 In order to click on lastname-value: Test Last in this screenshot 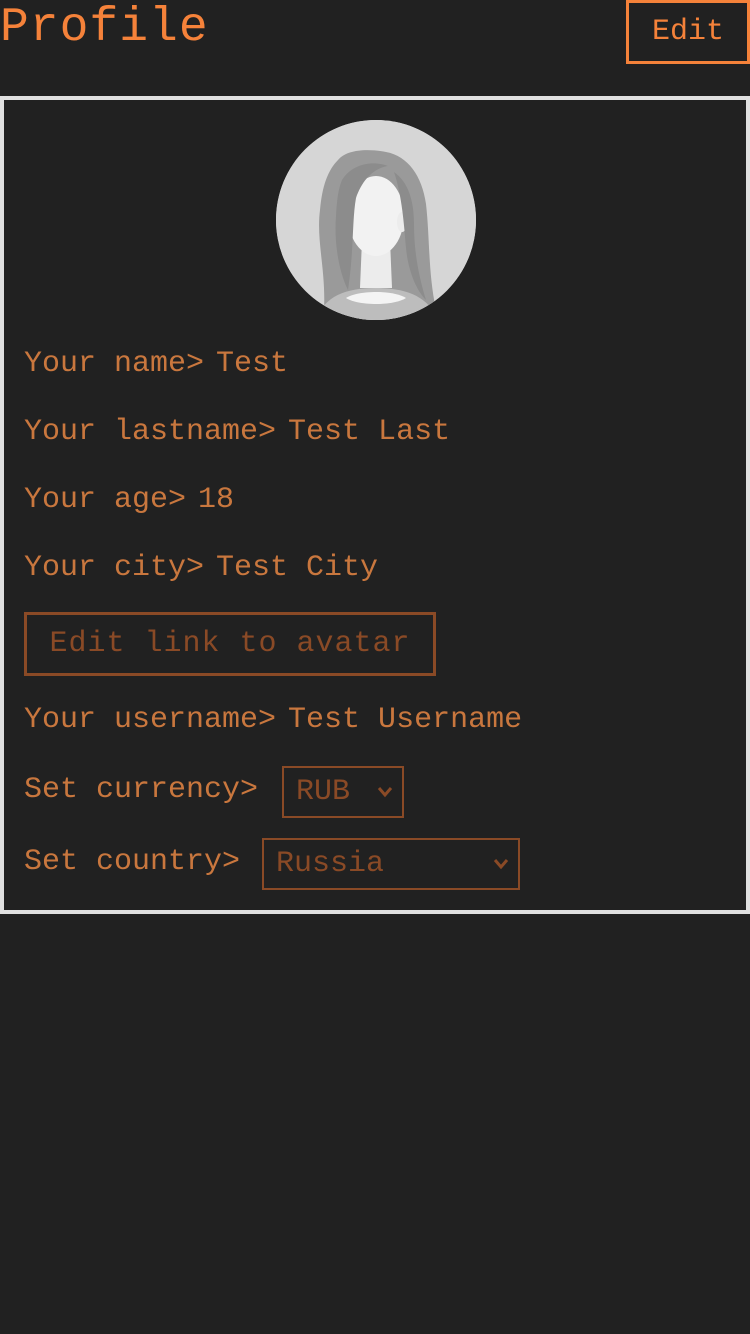, I will do `click(369, 432)`.